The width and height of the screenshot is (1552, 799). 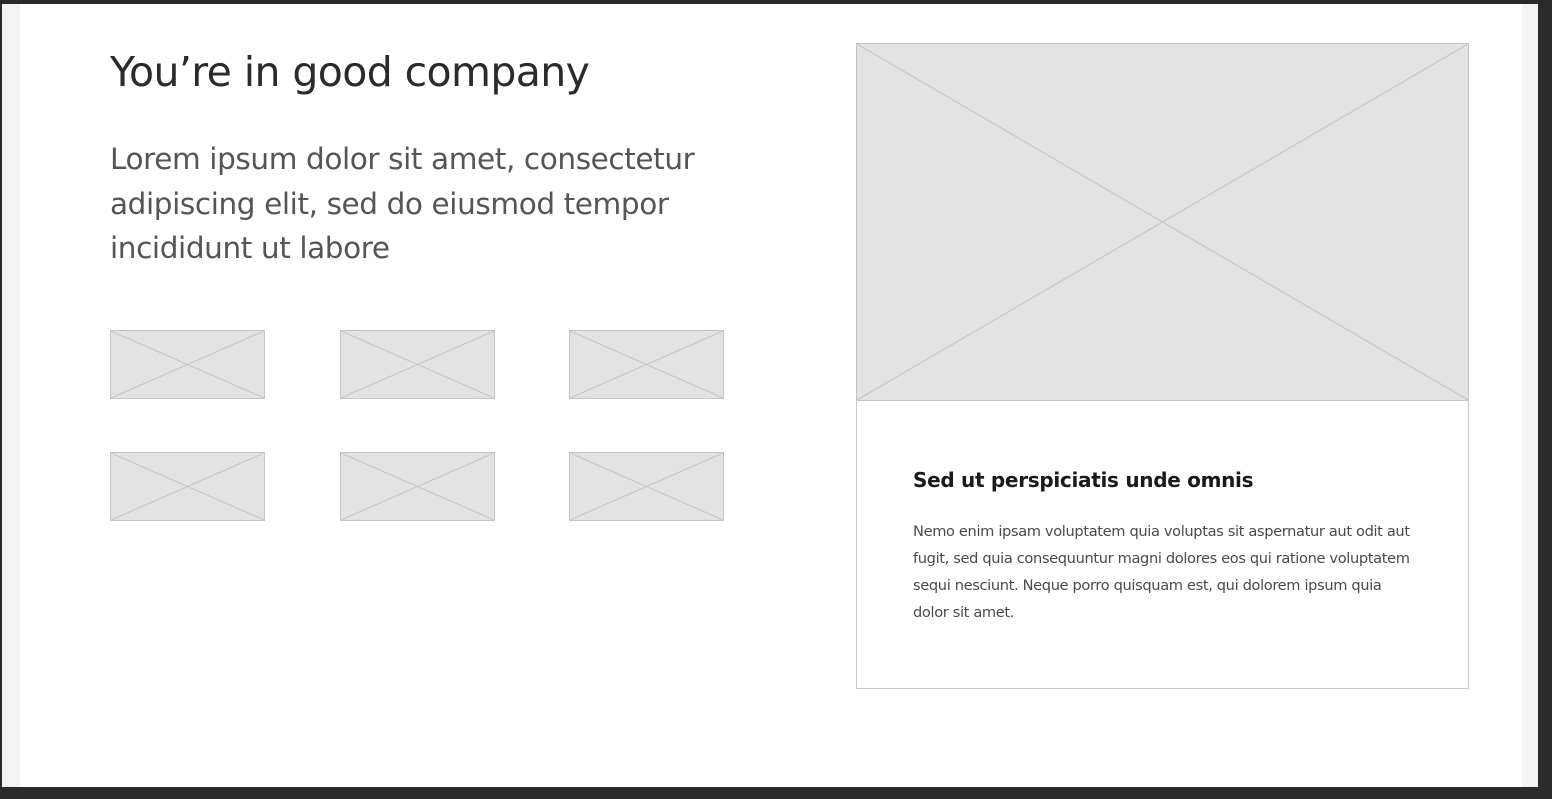 What do you see at coordinates (1083, 480) in the screenshot?
I see `card-title: Sed ut perspiciatis unde omnis` at bounding box center [1083, 480].